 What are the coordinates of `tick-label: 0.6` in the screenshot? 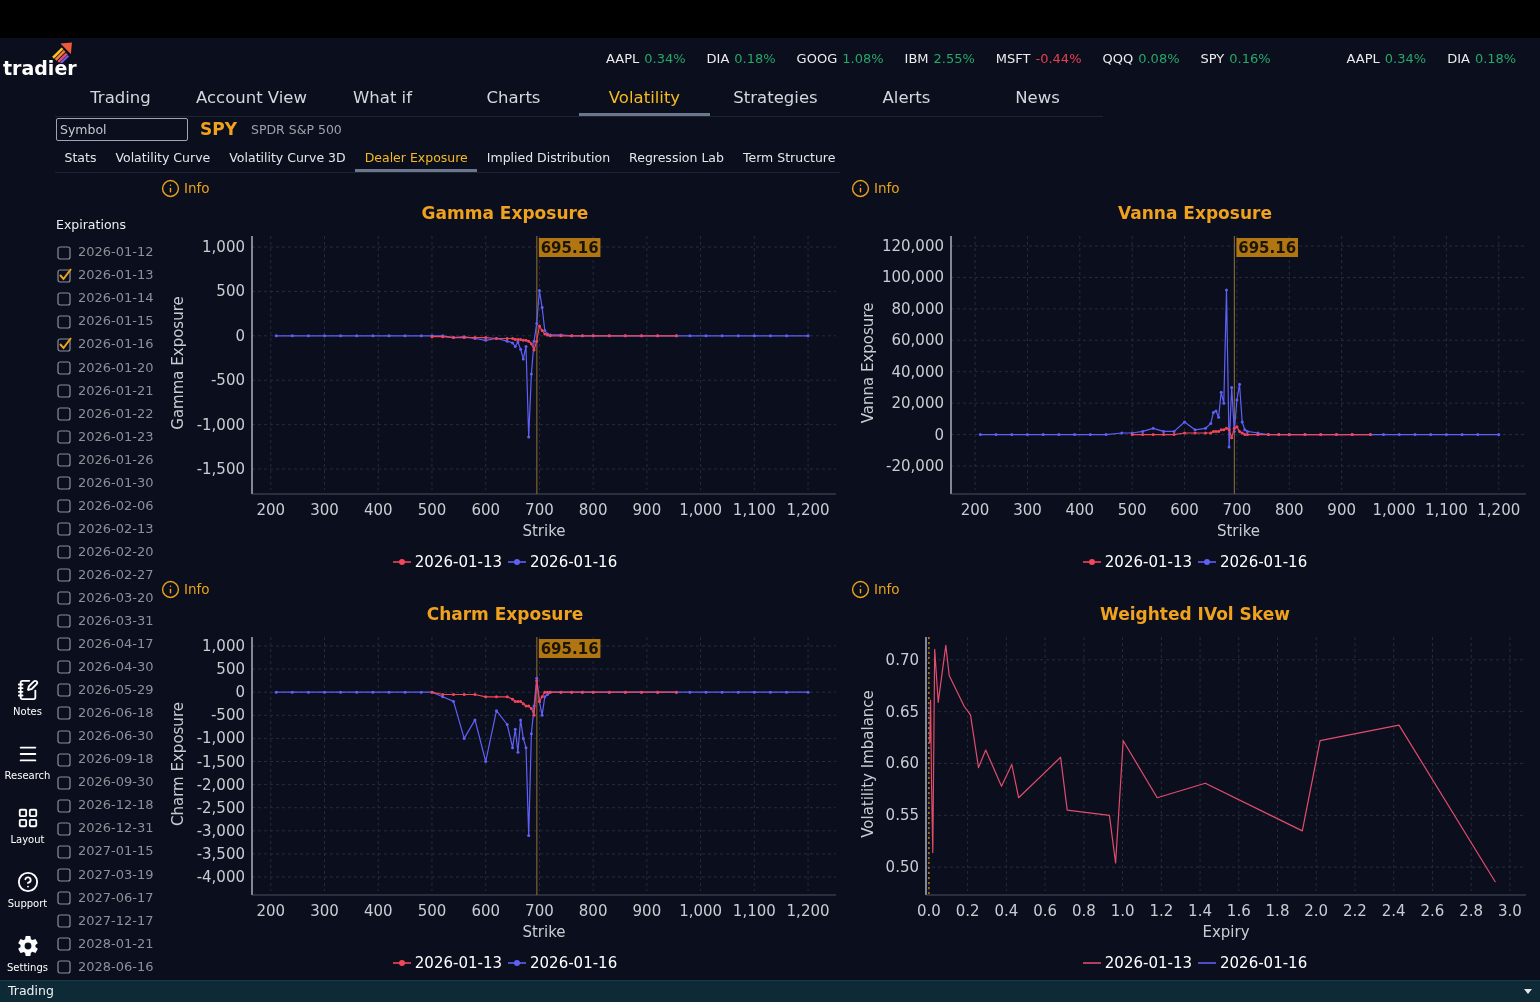 It's located at (1045, 911).